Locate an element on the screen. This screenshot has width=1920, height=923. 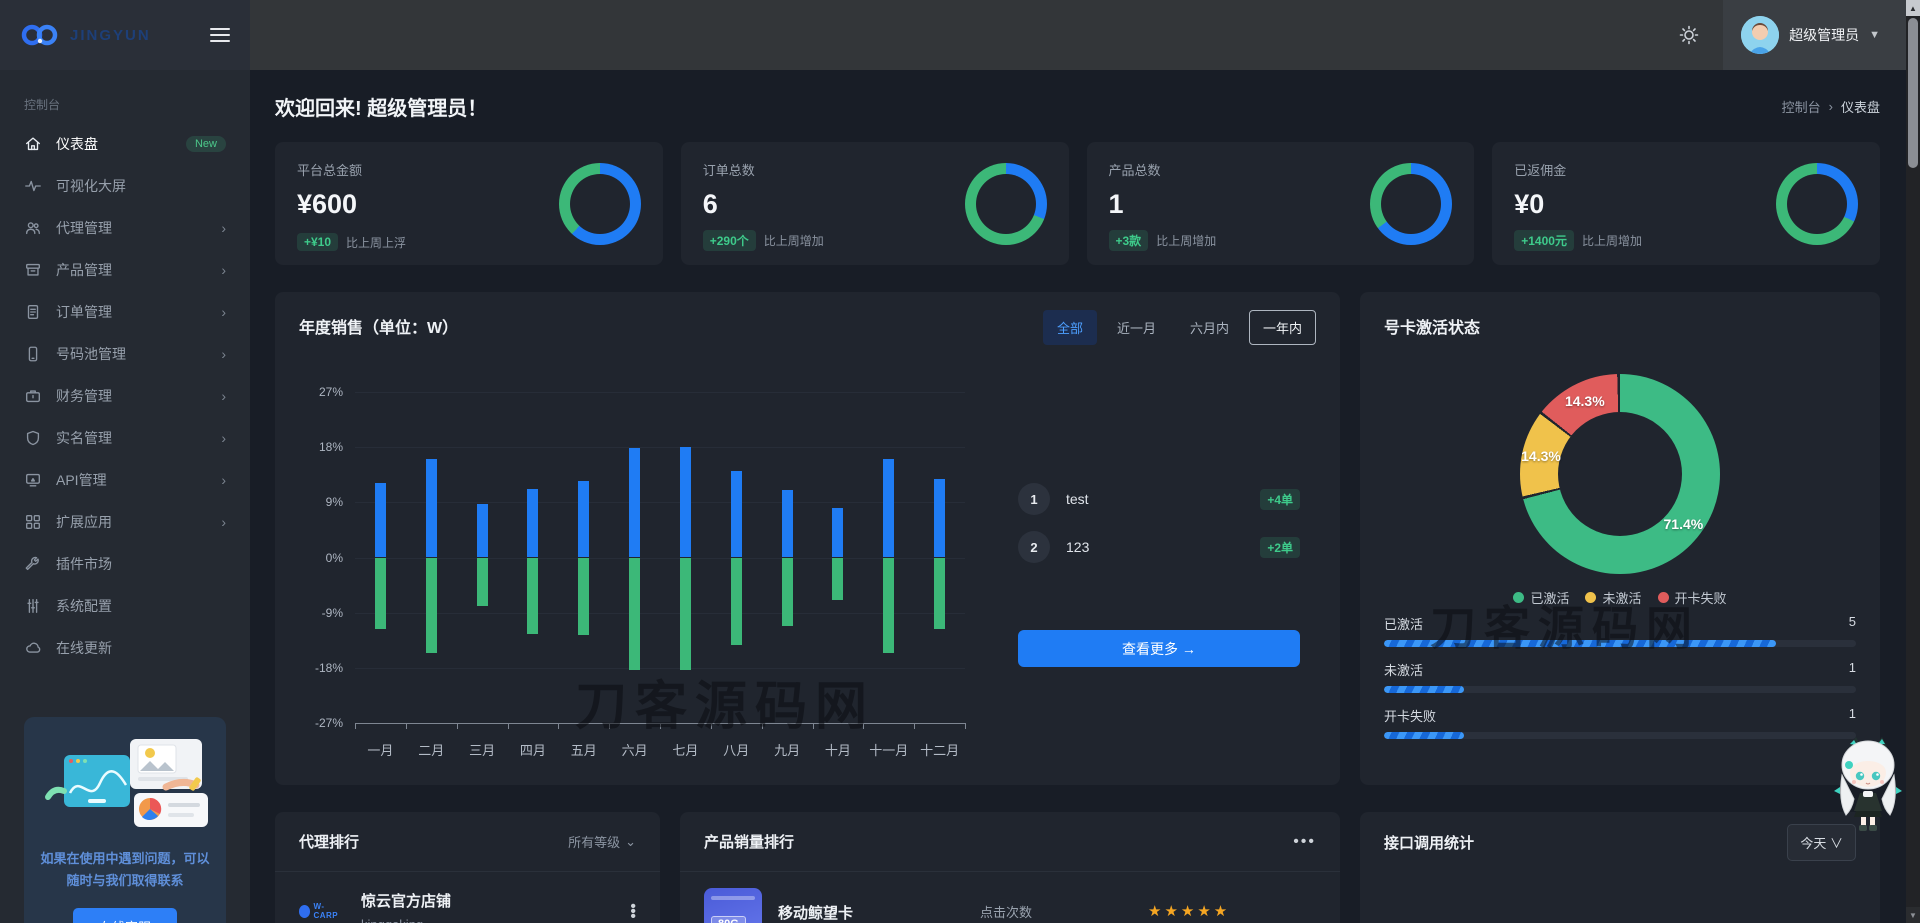
activation-legend: 已激活 未激活 开卡失败 is located at coordinates (1620, 597).